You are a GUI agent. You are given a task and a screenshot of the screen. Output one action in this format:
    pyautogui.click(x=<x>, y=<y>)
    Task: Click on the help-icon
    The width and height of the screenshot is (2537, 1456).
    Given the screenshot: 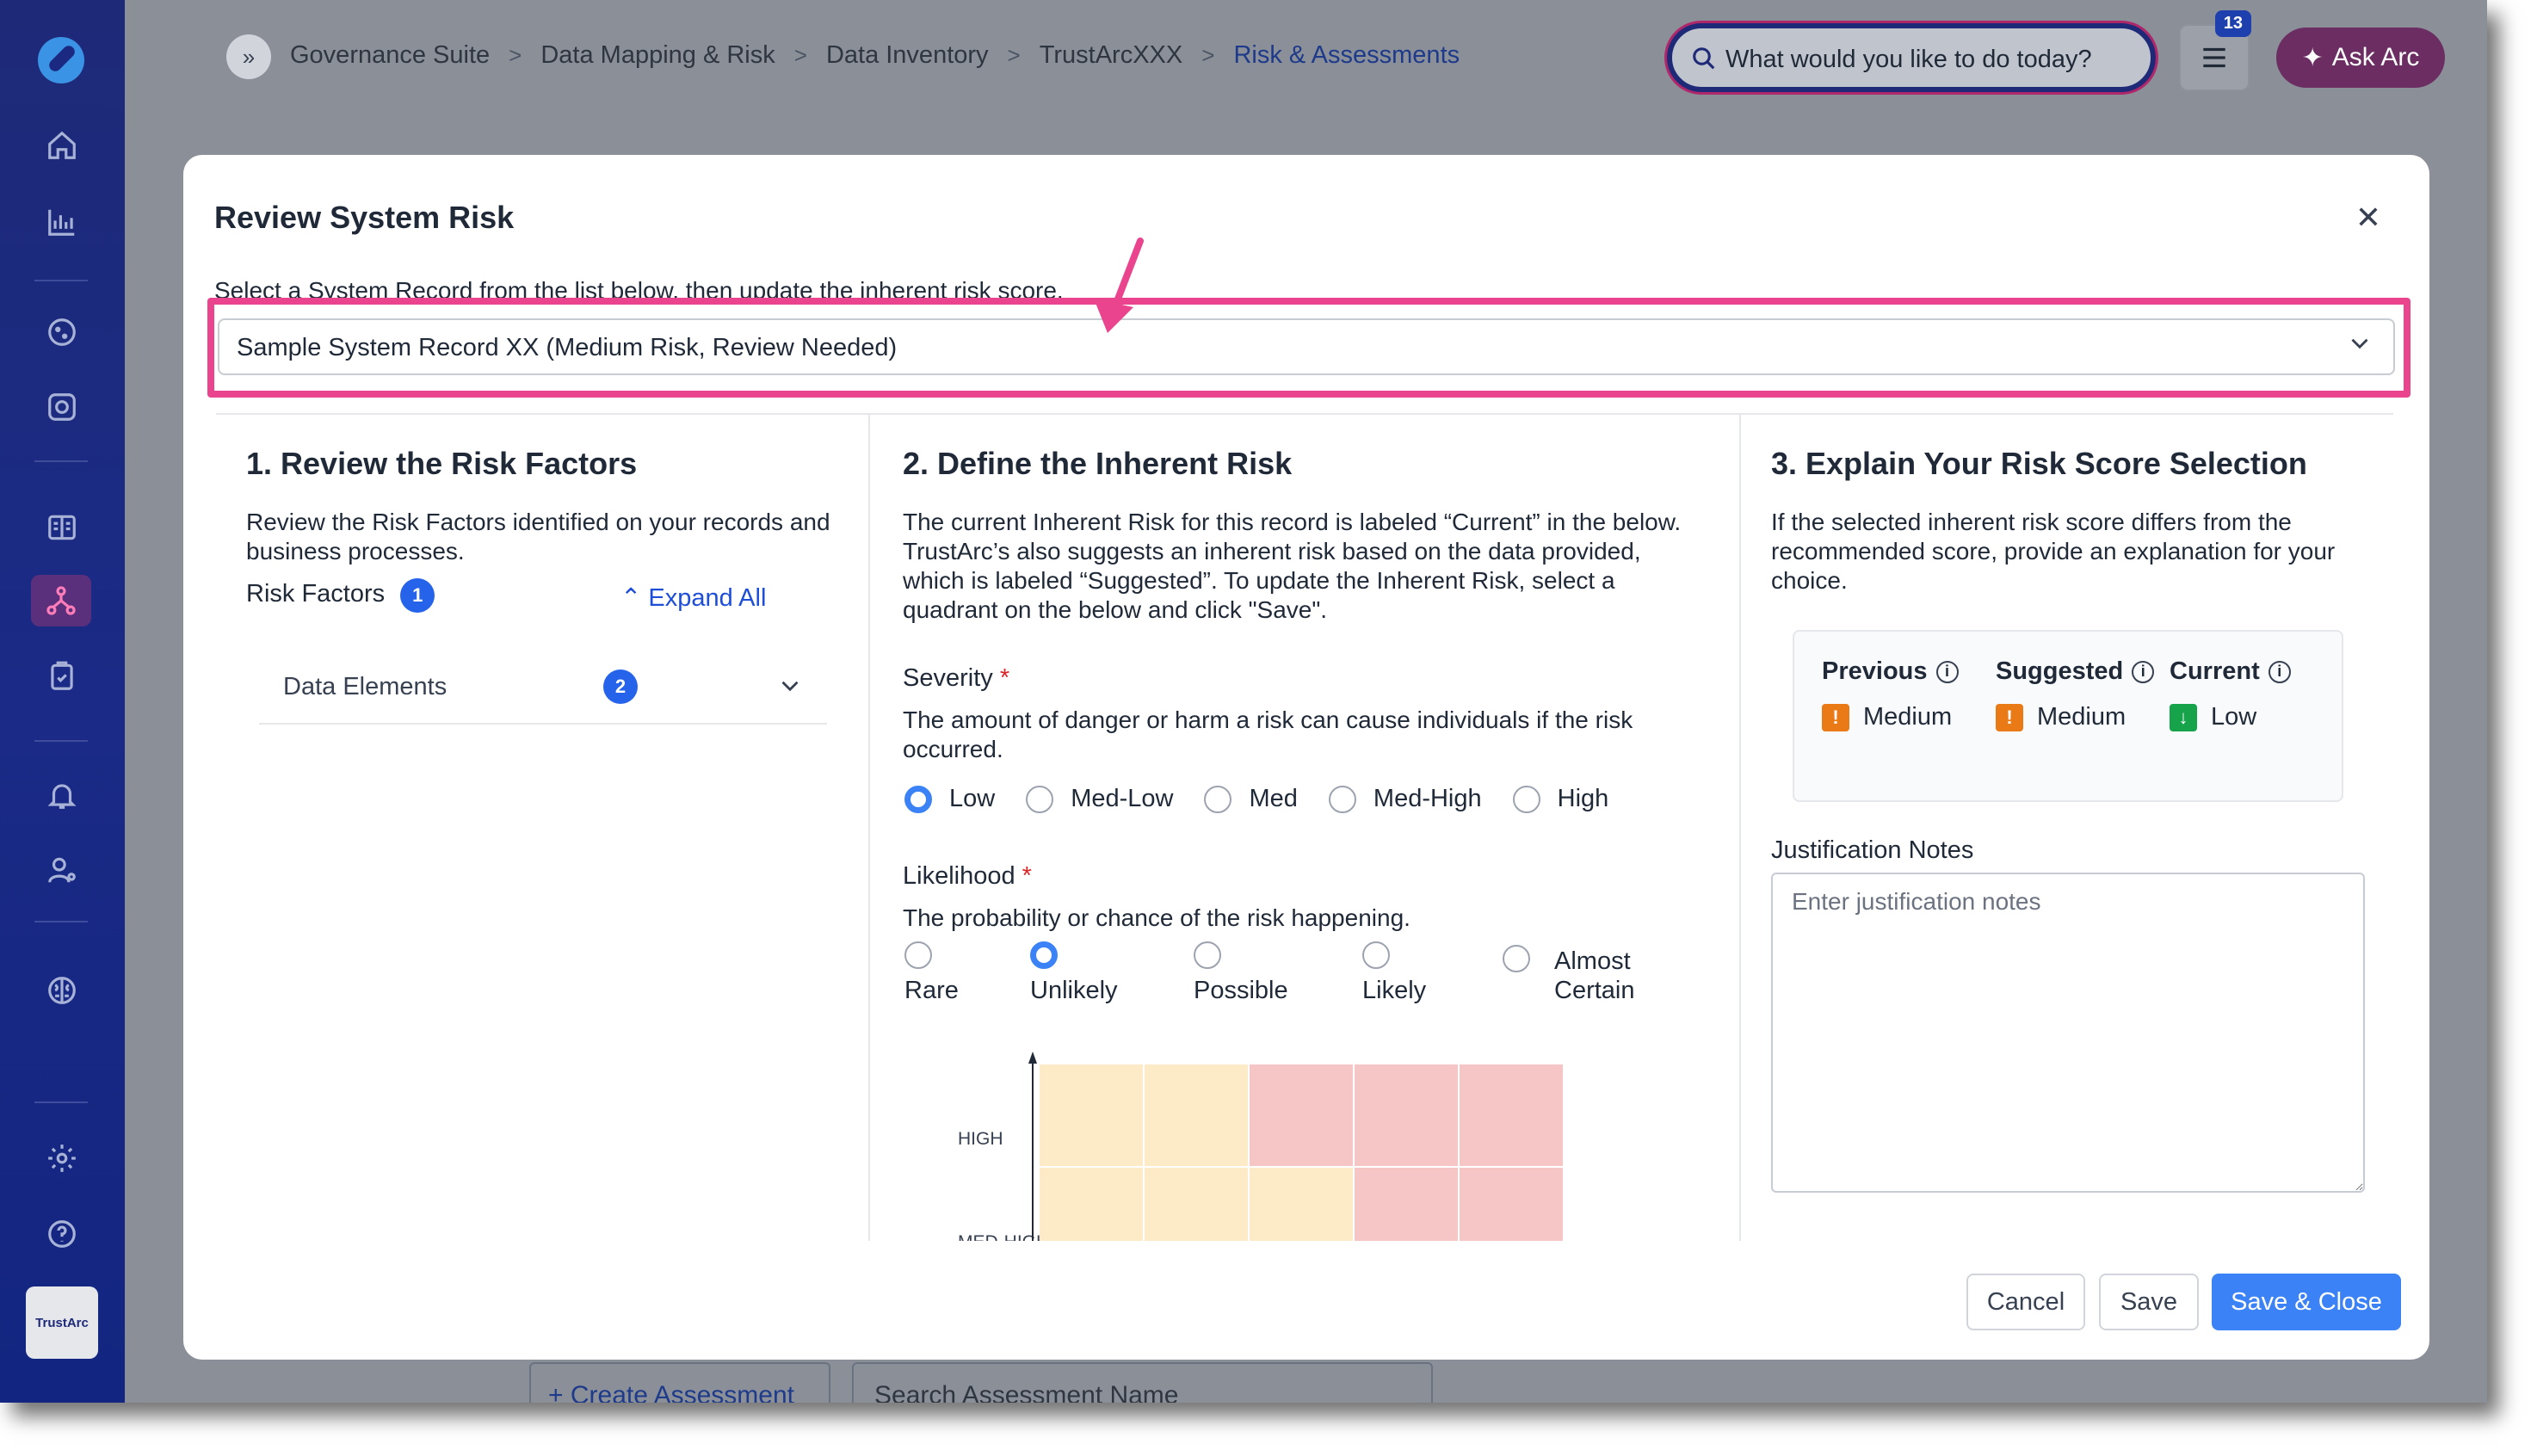 What is the action you would take?
    pyautogui.click(x=62, y=1234)
    